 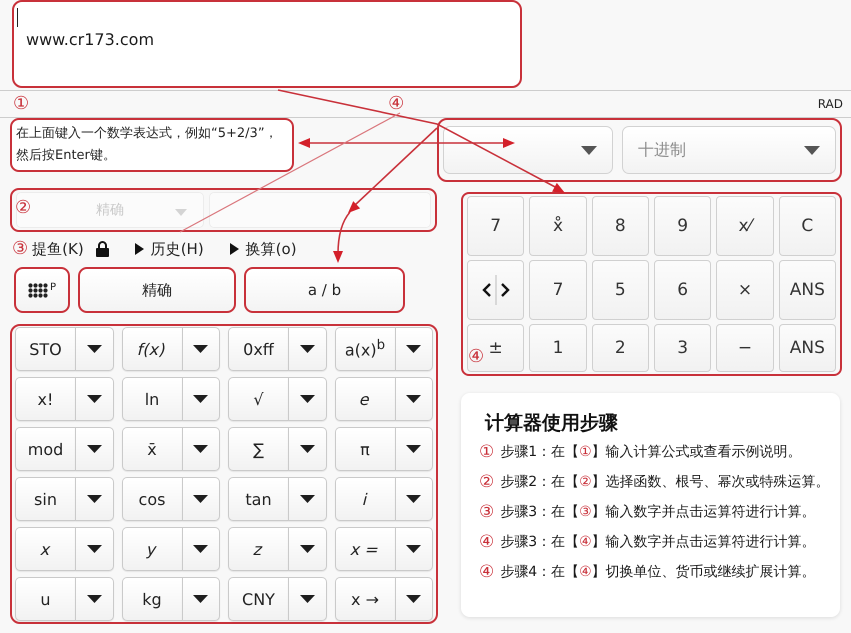 I want to click on function-key: x, so click(x=45, y=549).